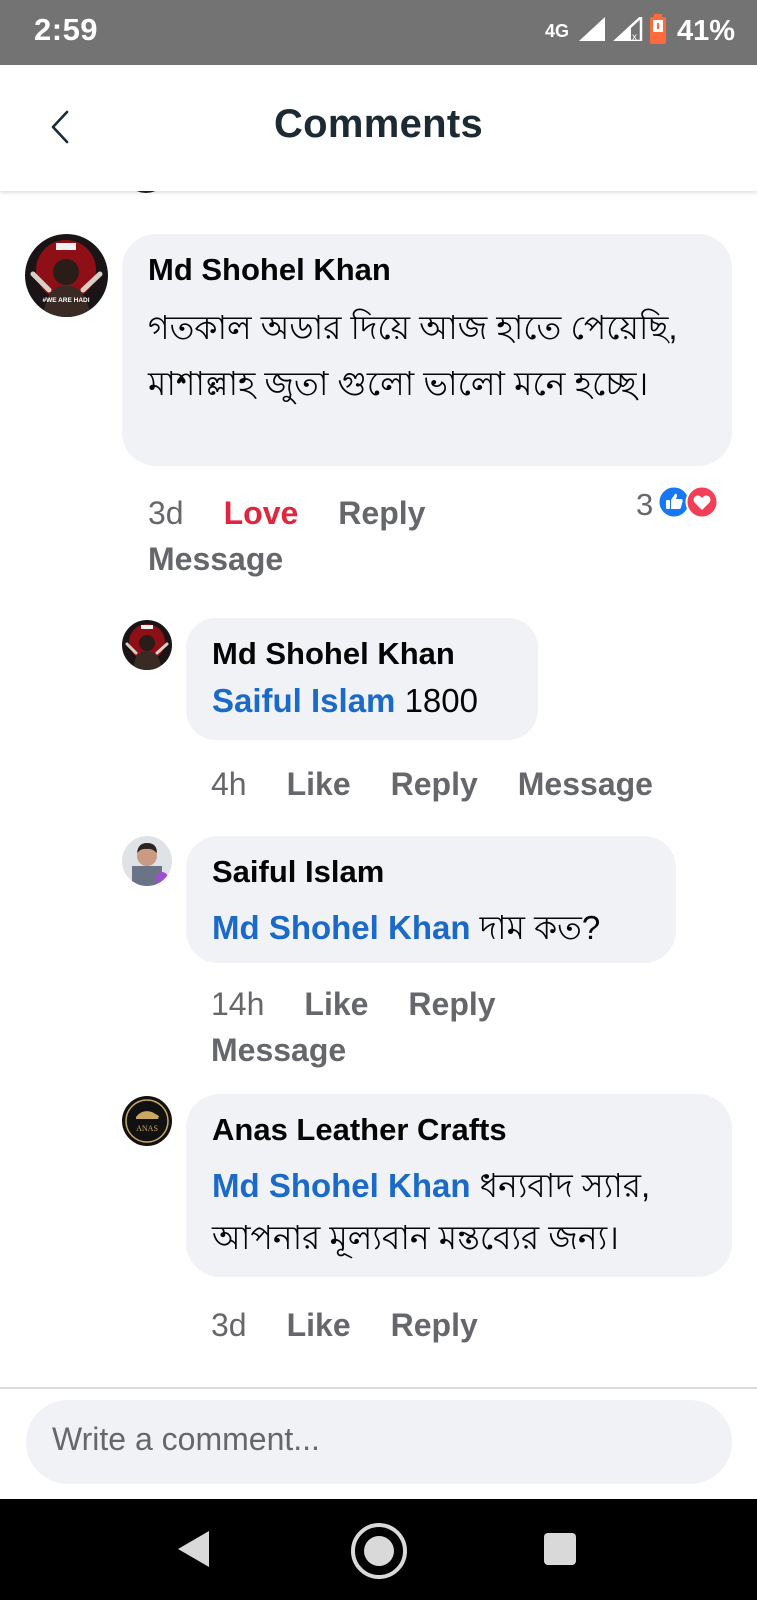 The width and height of the screenshot is (757, 1600). I want to click on battery-icon, so click(658, 31).